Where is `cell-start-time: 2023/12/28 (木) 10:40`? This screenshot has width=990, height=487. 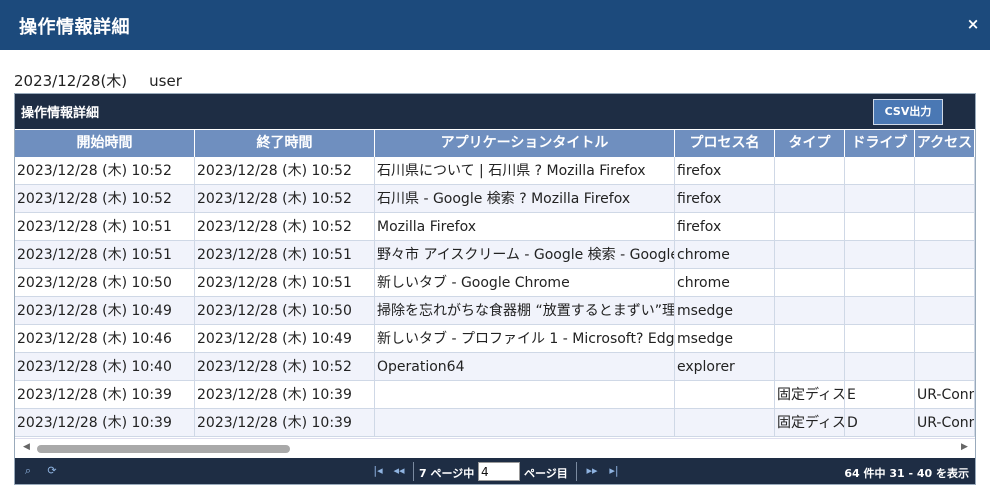
cell-start-time: 2023/12/28 (木) 10:40 is located at coordinates (105, 367).